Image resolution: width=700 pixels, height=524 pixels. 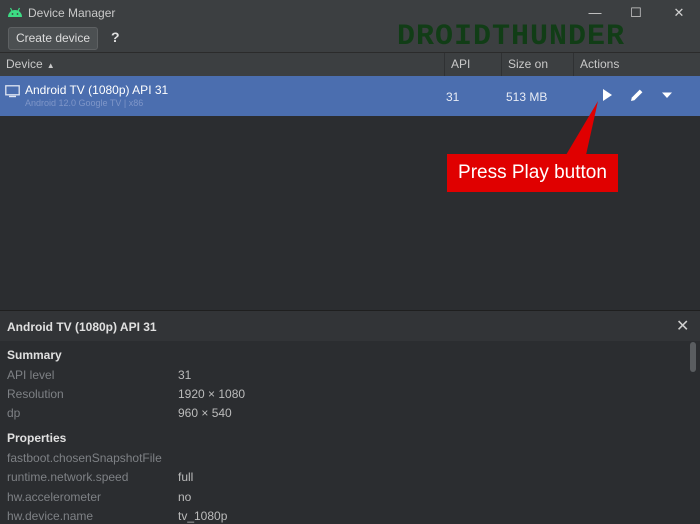 I want to click on tv-device-icon, so click(x=12, y=91).